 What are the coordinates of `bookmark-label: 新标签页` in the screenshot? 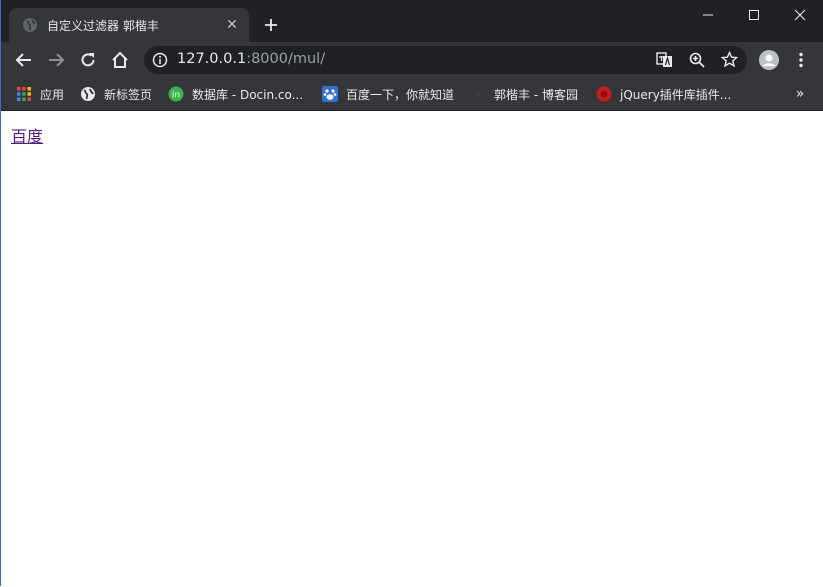 It's located at (128, 94).